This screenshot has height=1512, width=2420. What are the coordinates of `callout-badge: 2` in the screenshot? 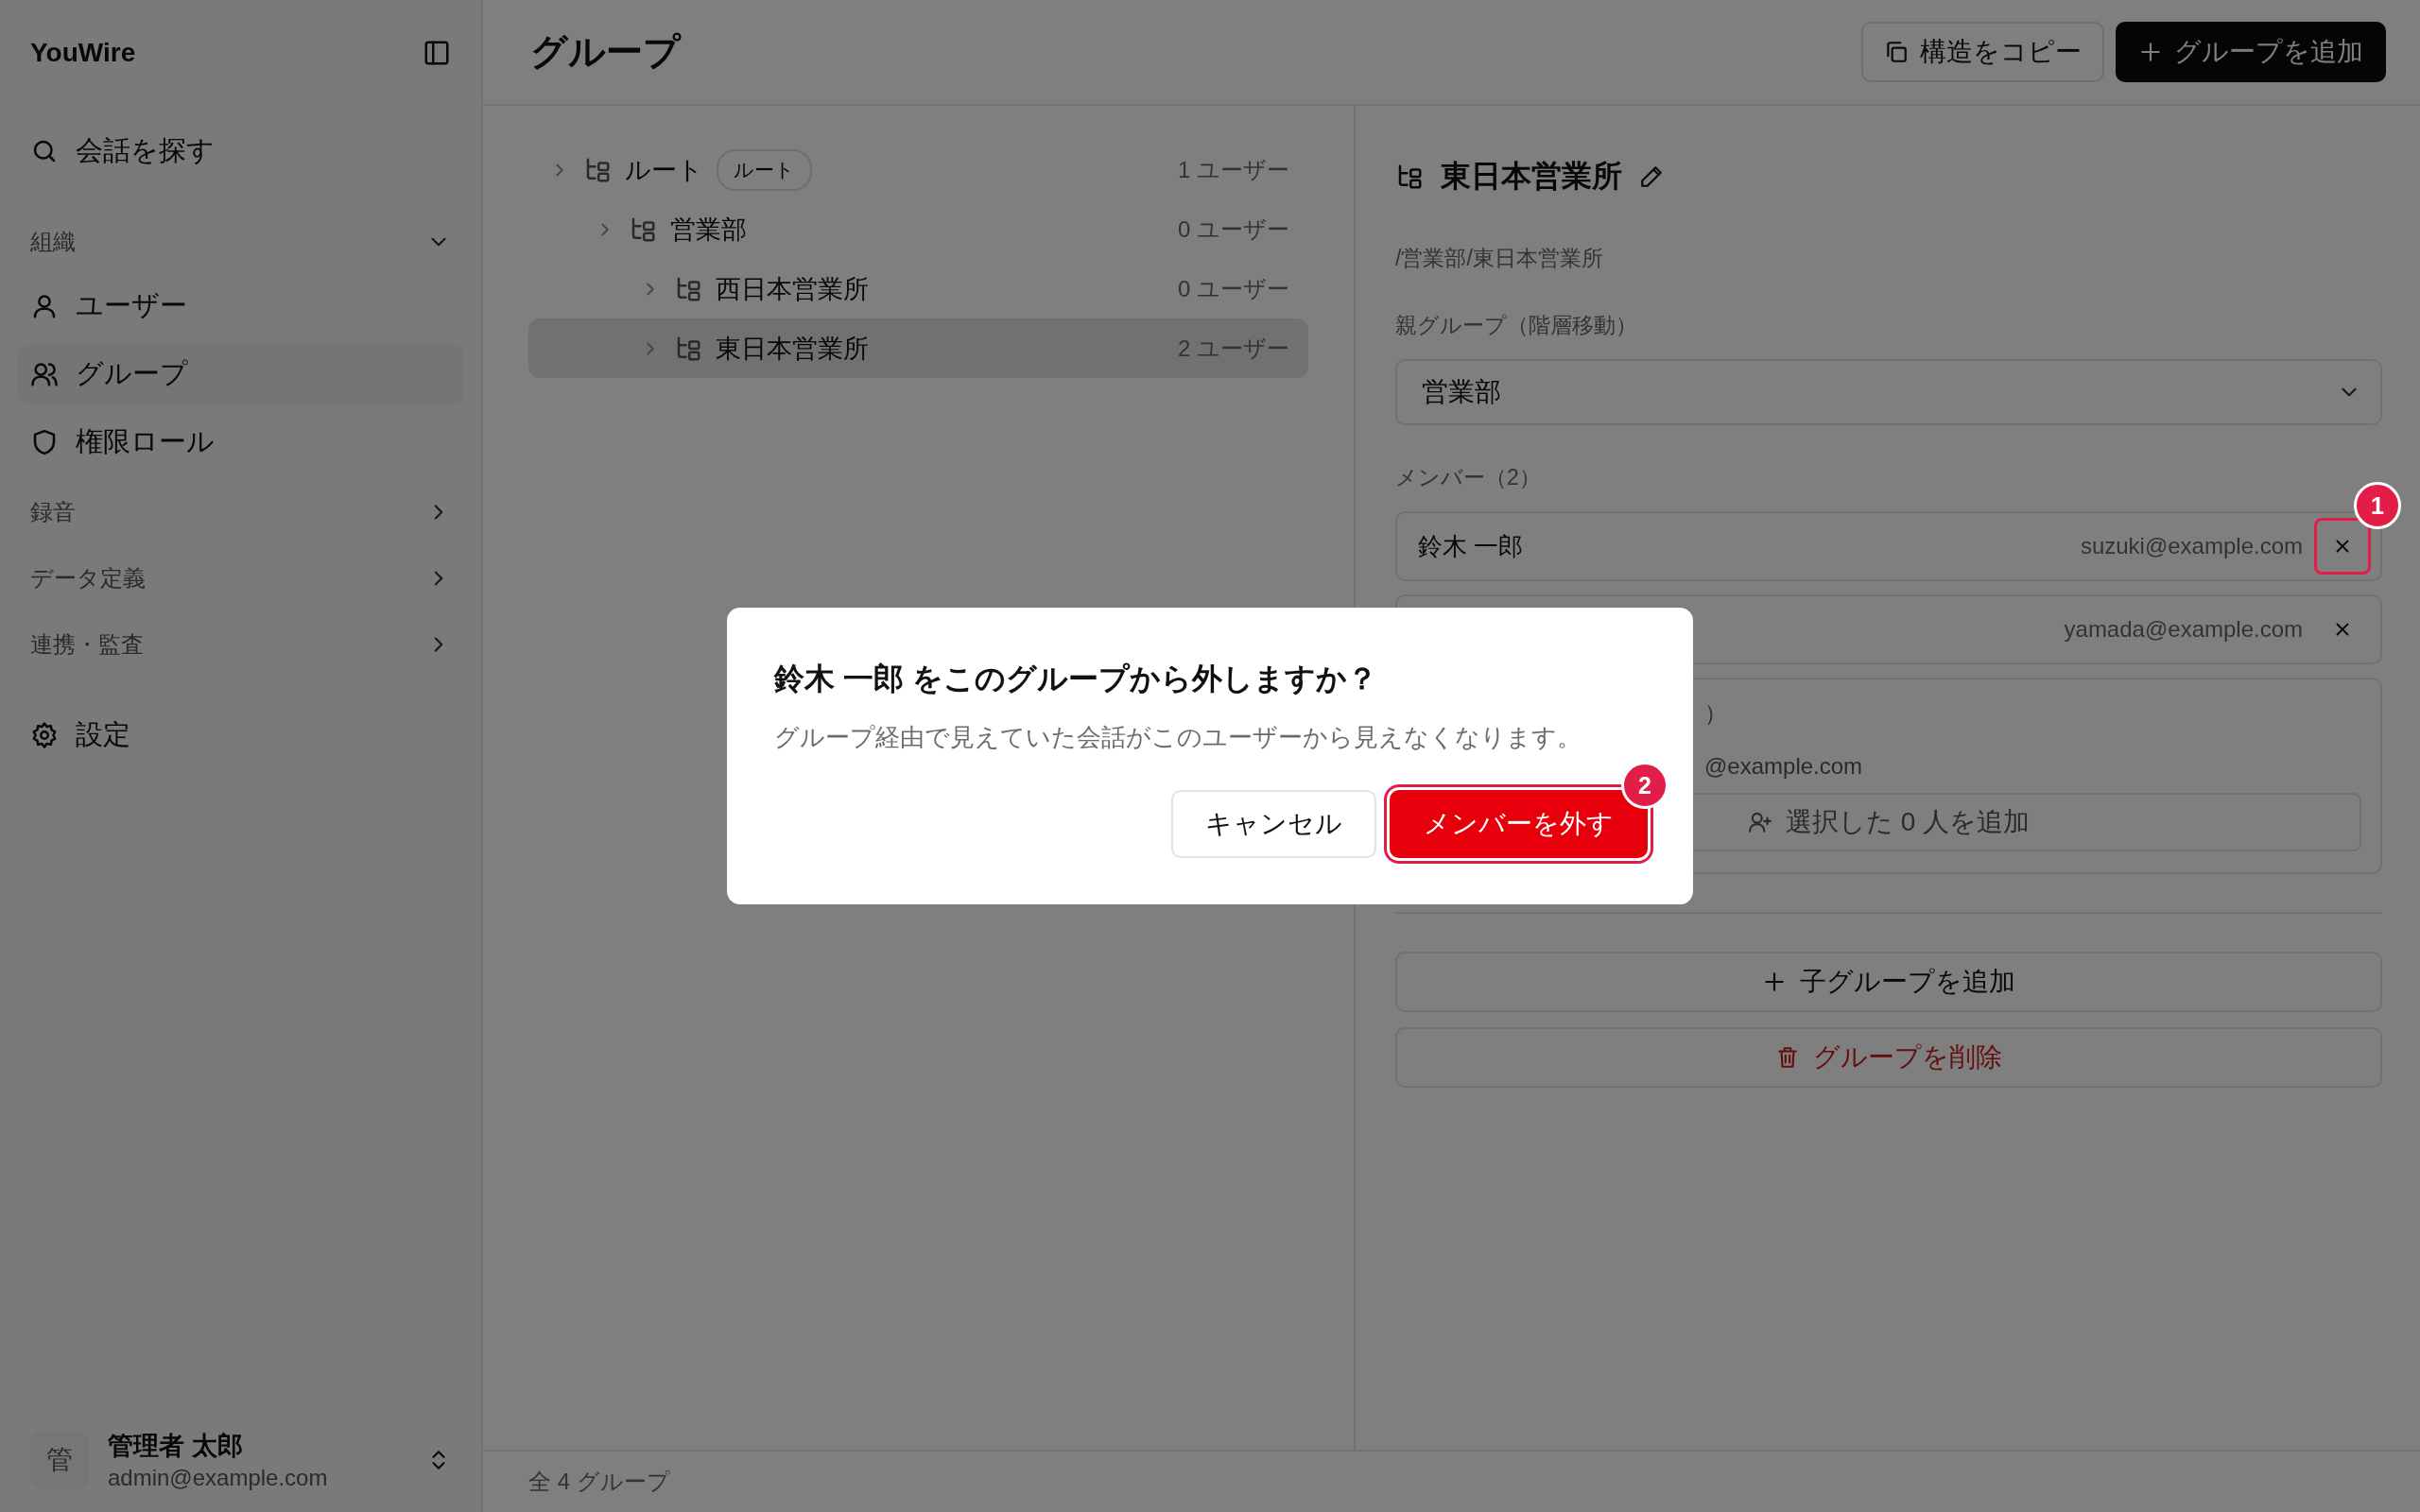 It's located at (1644, 785).